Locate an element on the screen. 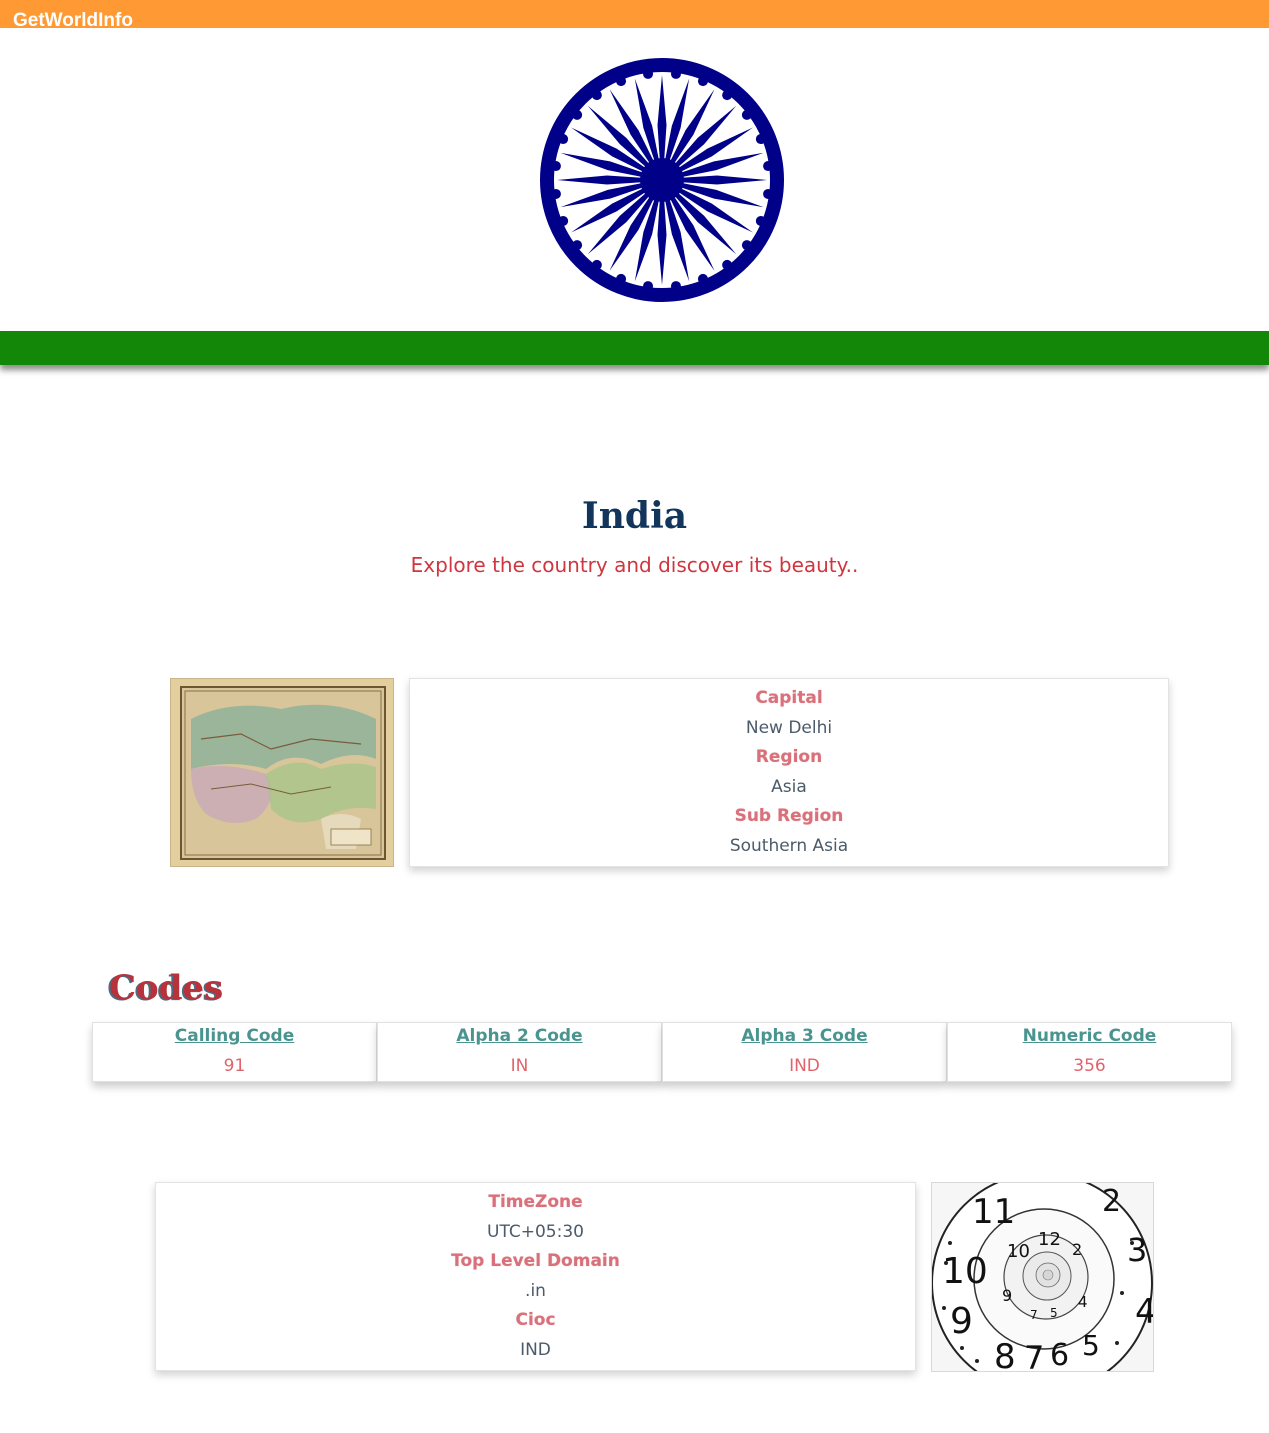 The width and height of the screenshot is (1269, 1433). page-title: India is located at coordinates (634, 516).